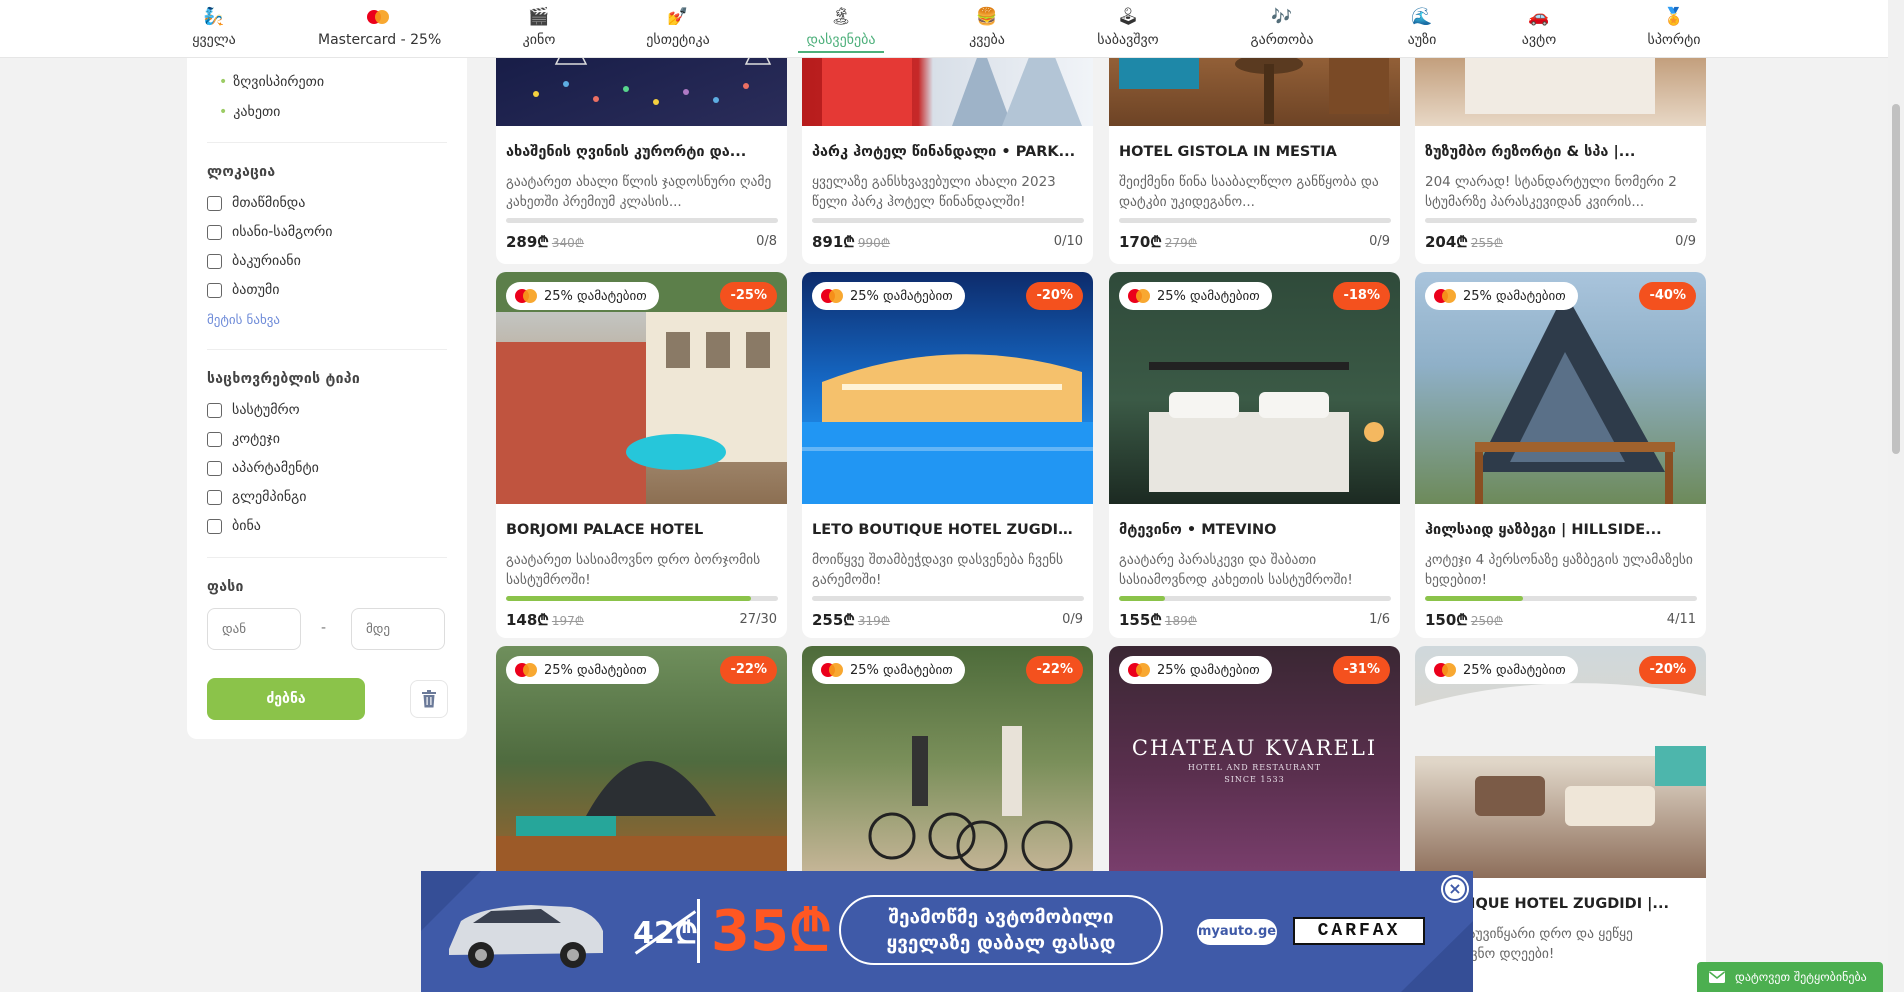 The width and height of the screenshot is (1904, 992). What do you see at coordinates (1054, 296) in the screenshot?
I see `discount-badge: -20%` at bounding box center [1054, 296].